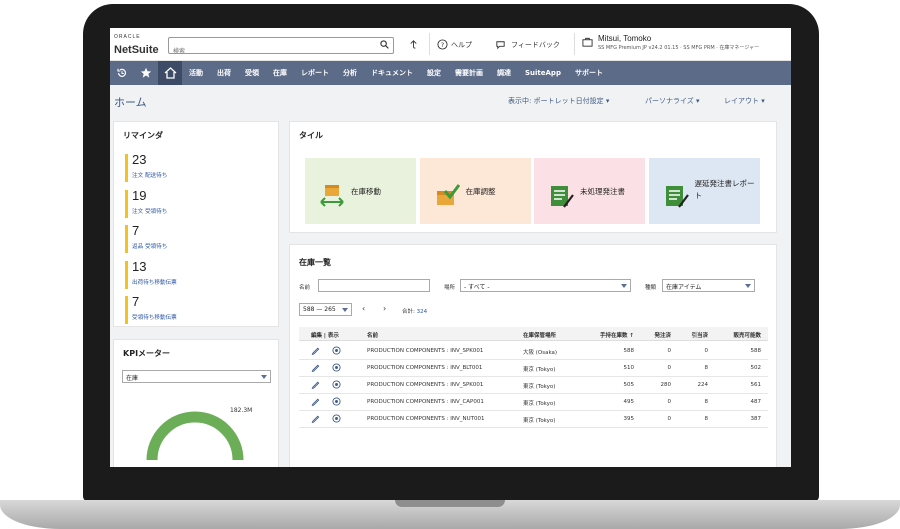  I want to click on reminder-bar, so click(126, 239).